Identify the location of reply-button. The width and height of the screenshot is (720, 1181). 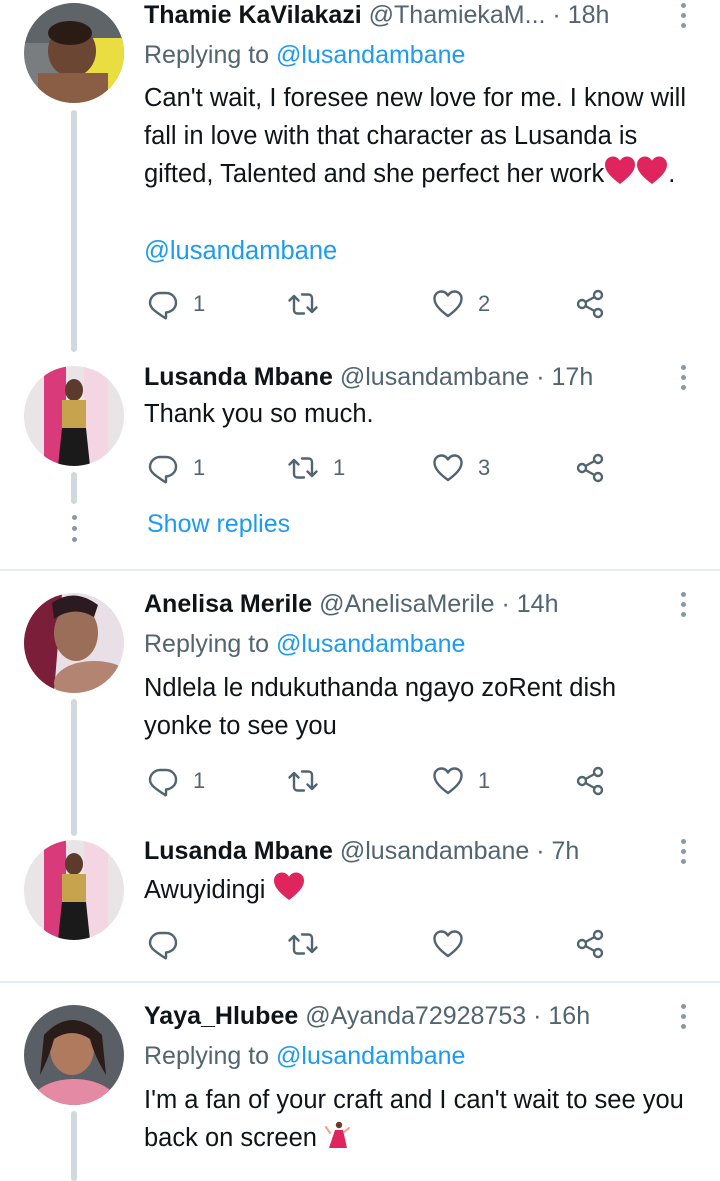
(170, 944).